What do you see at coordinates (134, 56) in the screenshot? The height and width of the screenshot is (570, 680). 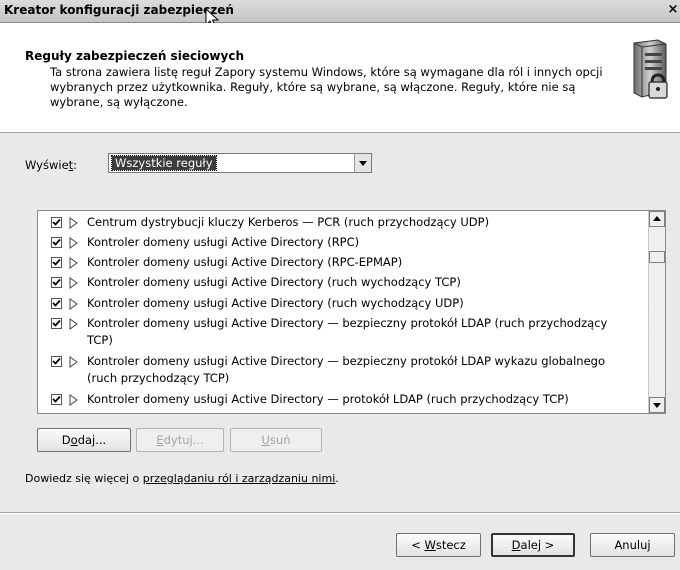 I see `page-title: Reguły zabezpieczeń sieciowych` at bounding box center [134, 56].